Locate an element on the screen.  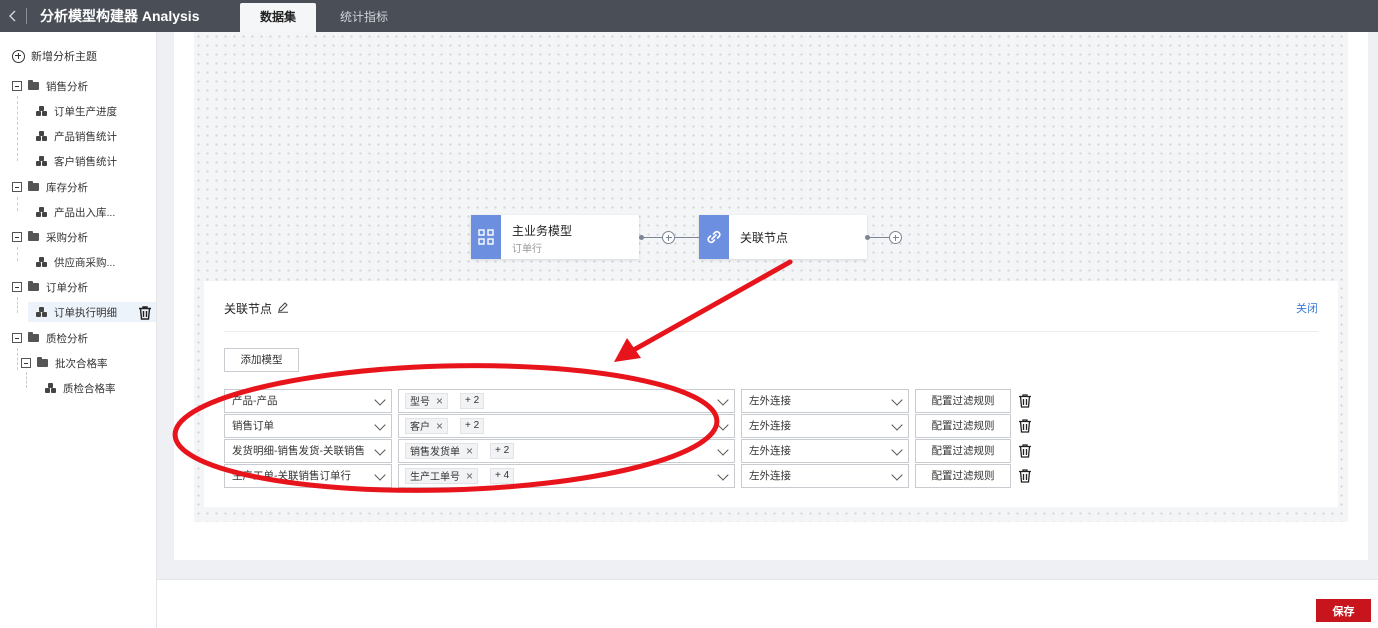
save-button: 保存 is located at coordinates (1343, 610).